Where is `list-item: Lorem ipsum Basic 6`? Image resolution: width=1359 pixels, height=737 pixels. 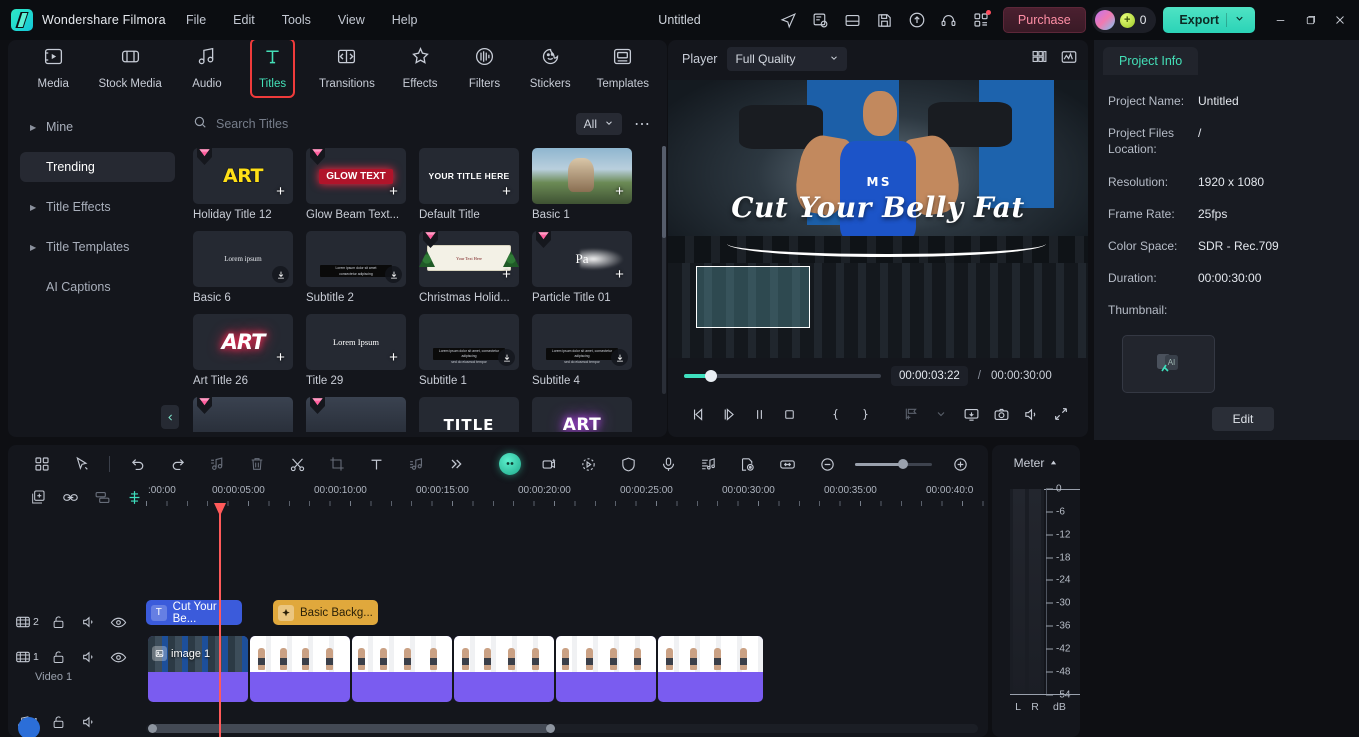 list-item: Lorem ipsum Basic 6 is located at coordinates (243, 267).